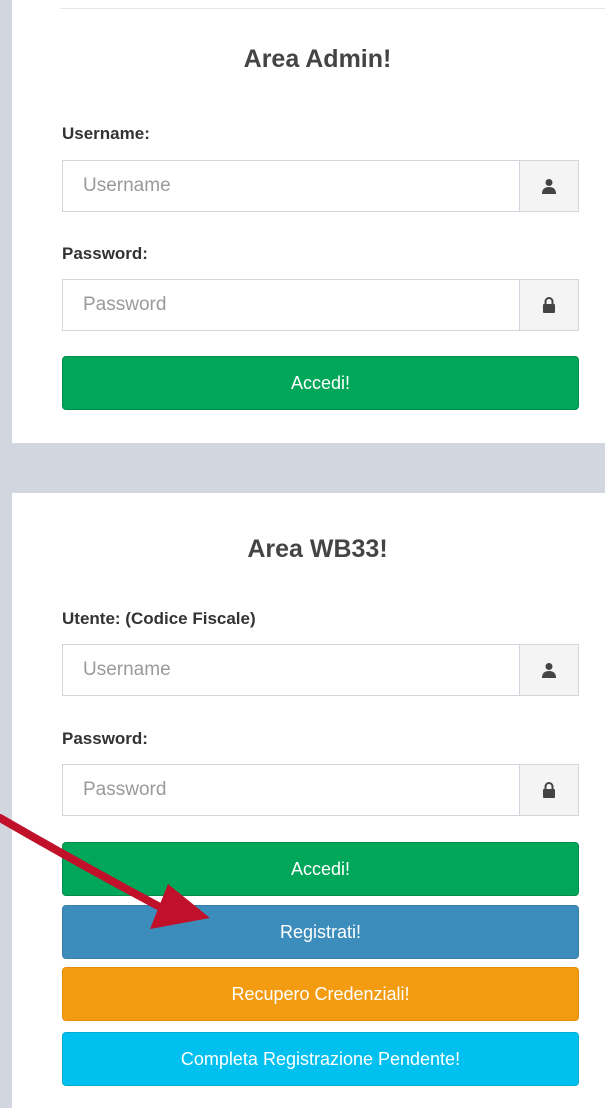 The image size is (605, 1108). I want to click on wb33-password-input, so click(291, 790).